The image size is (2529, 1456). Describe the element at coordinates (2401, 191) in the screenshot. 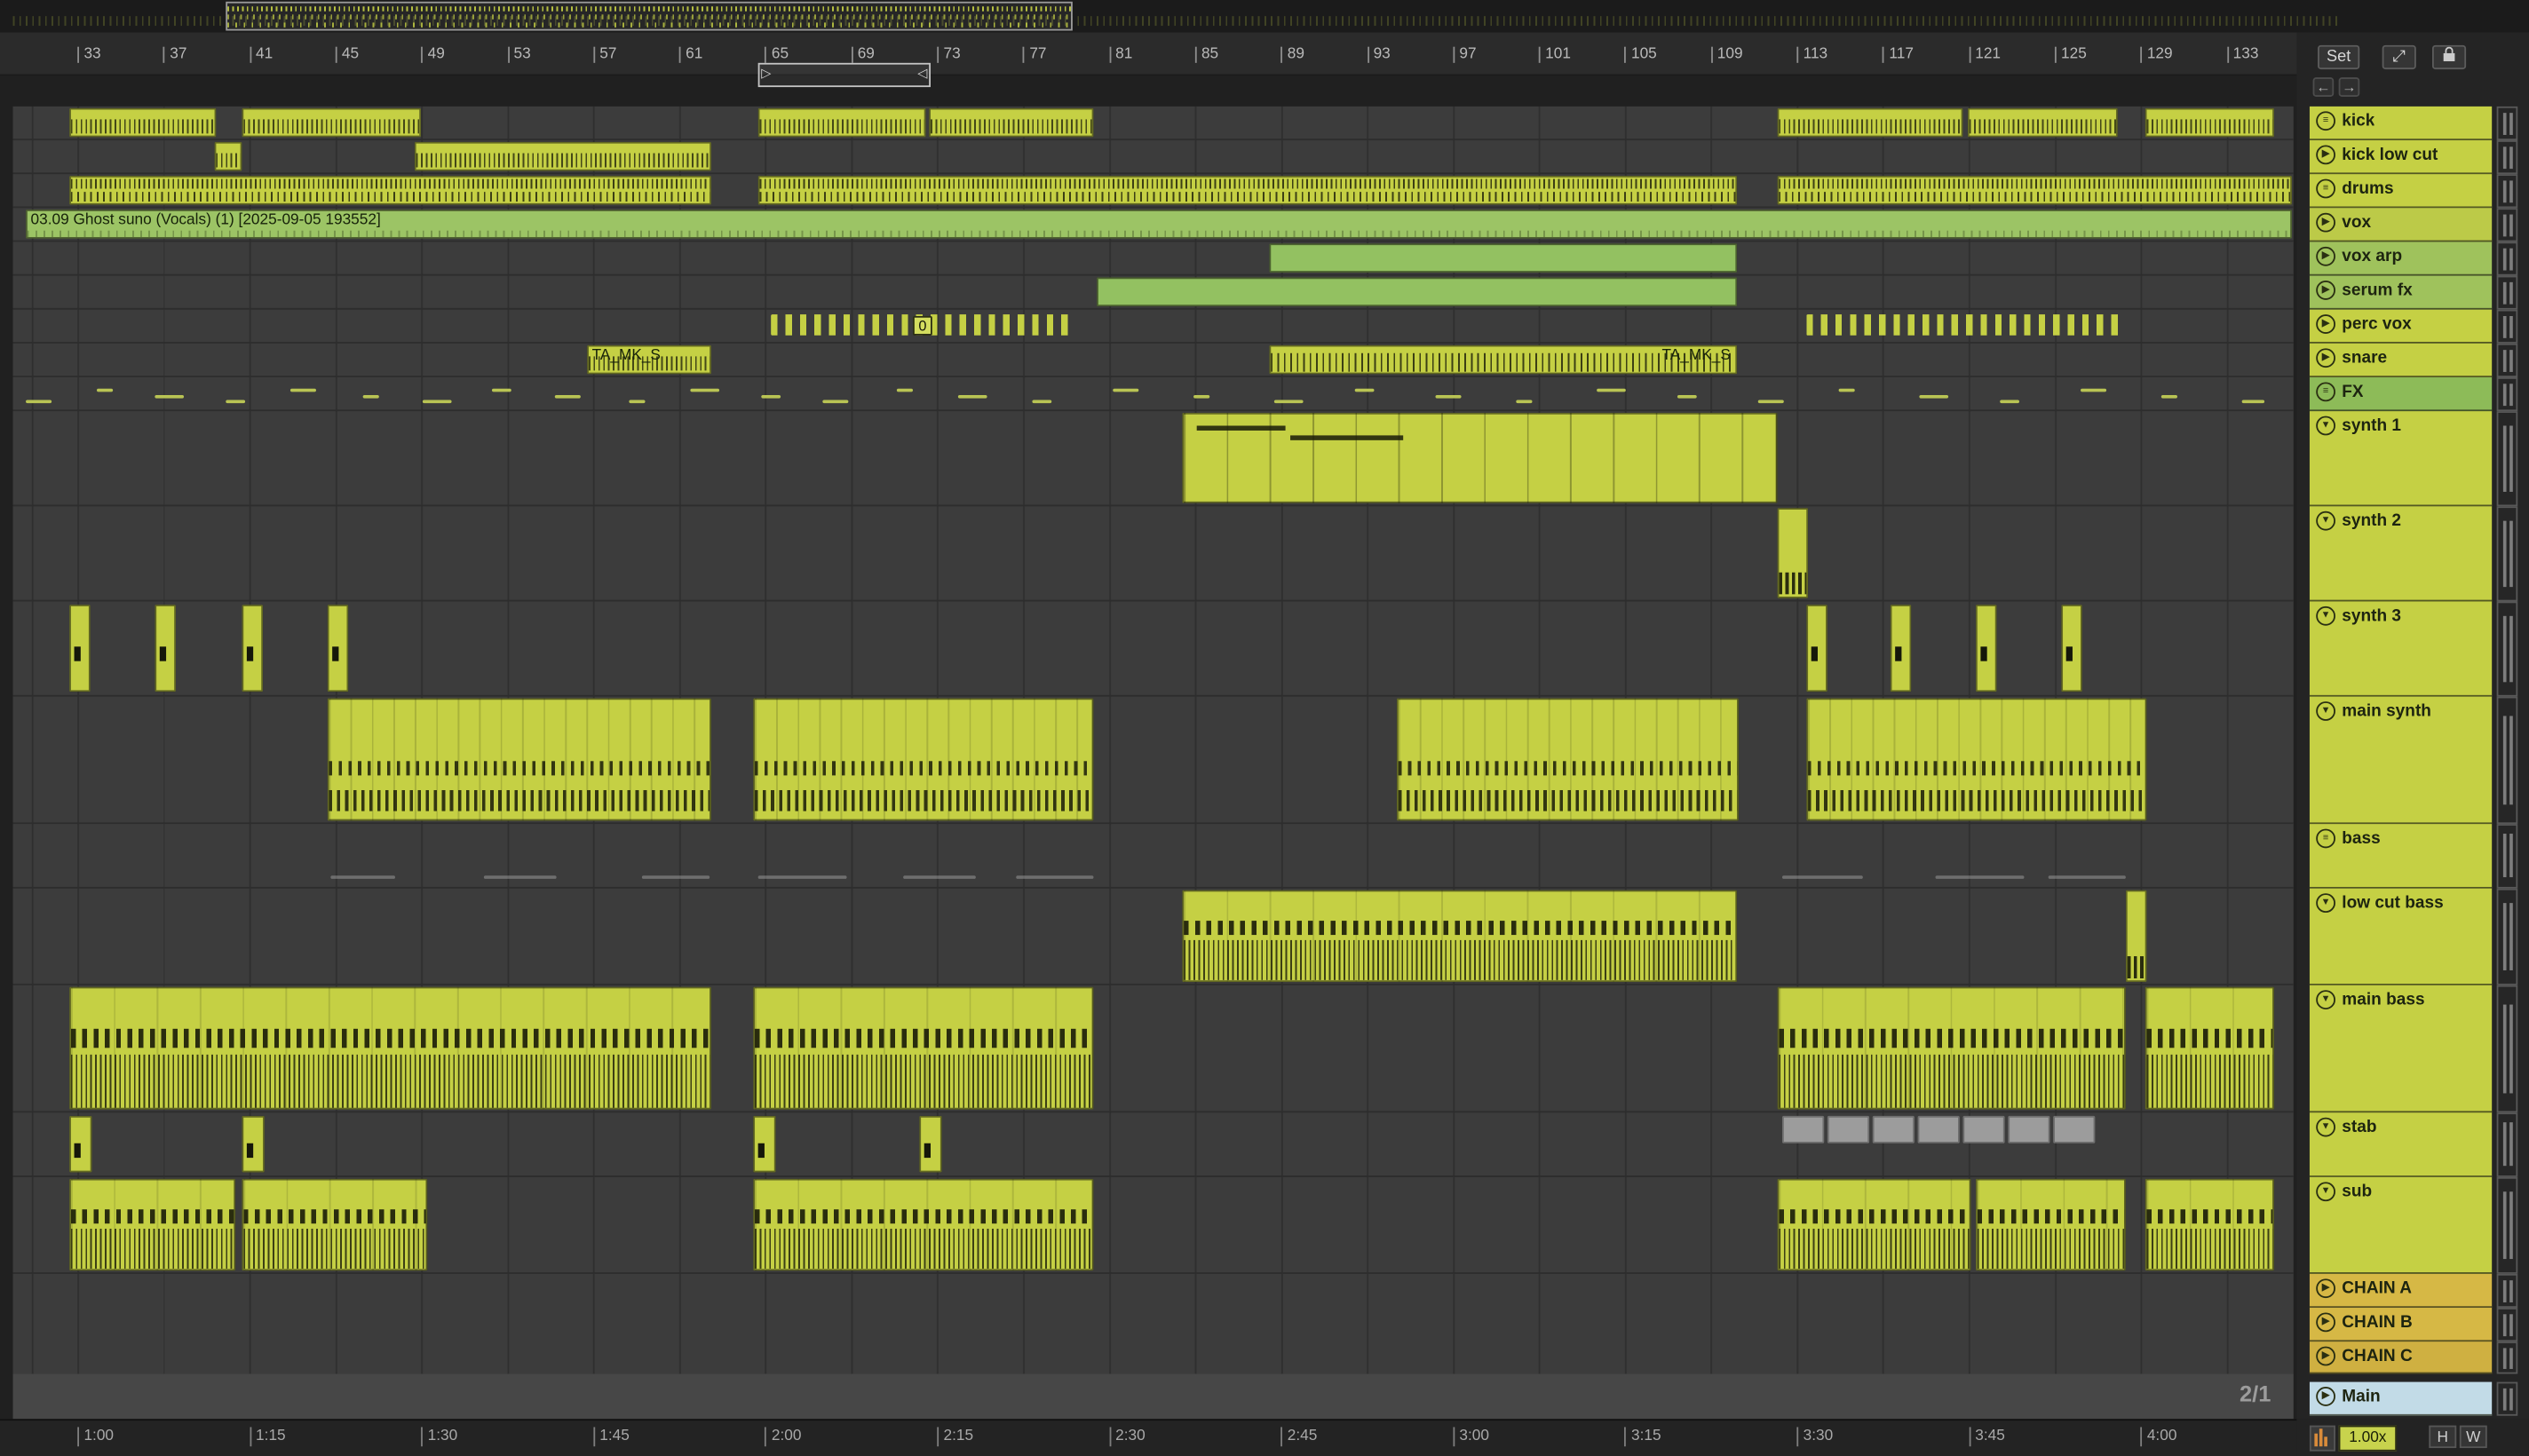

I see `track-header-drums: ≡ drums` at that location.